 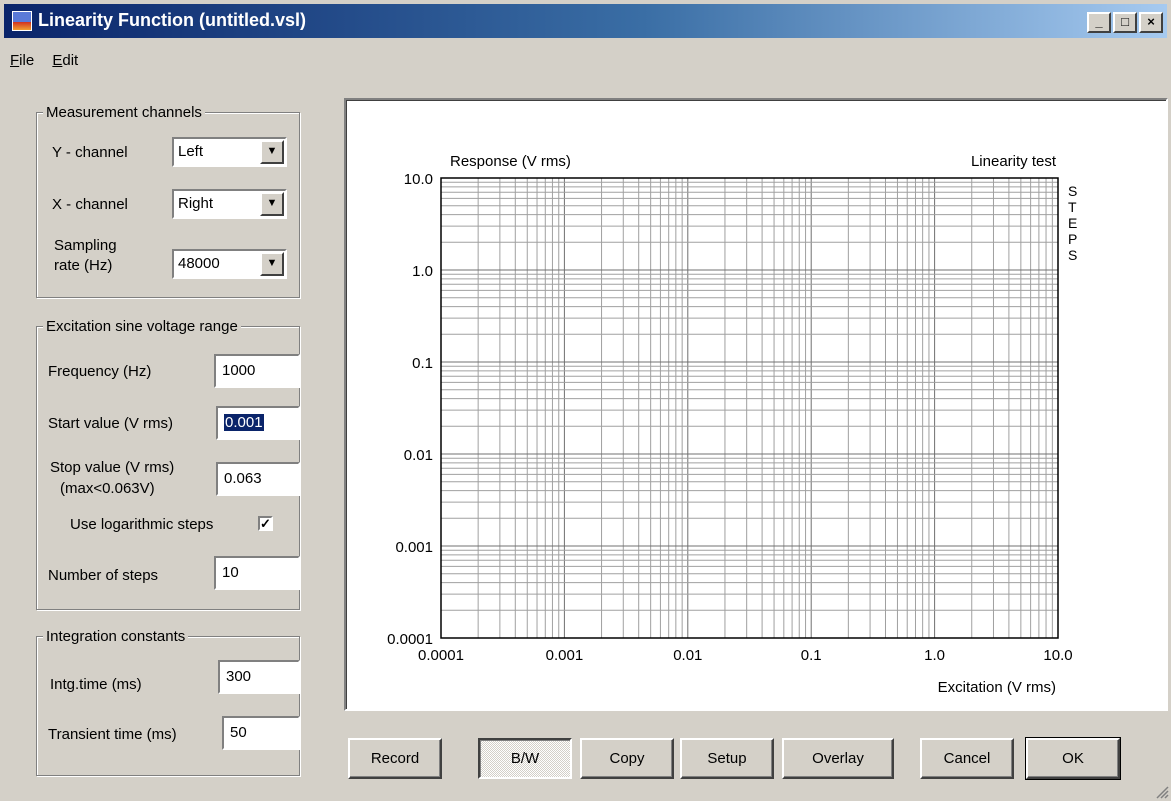 I want to click on y-channel-select: Left ▼, so click(x=229, y=152).